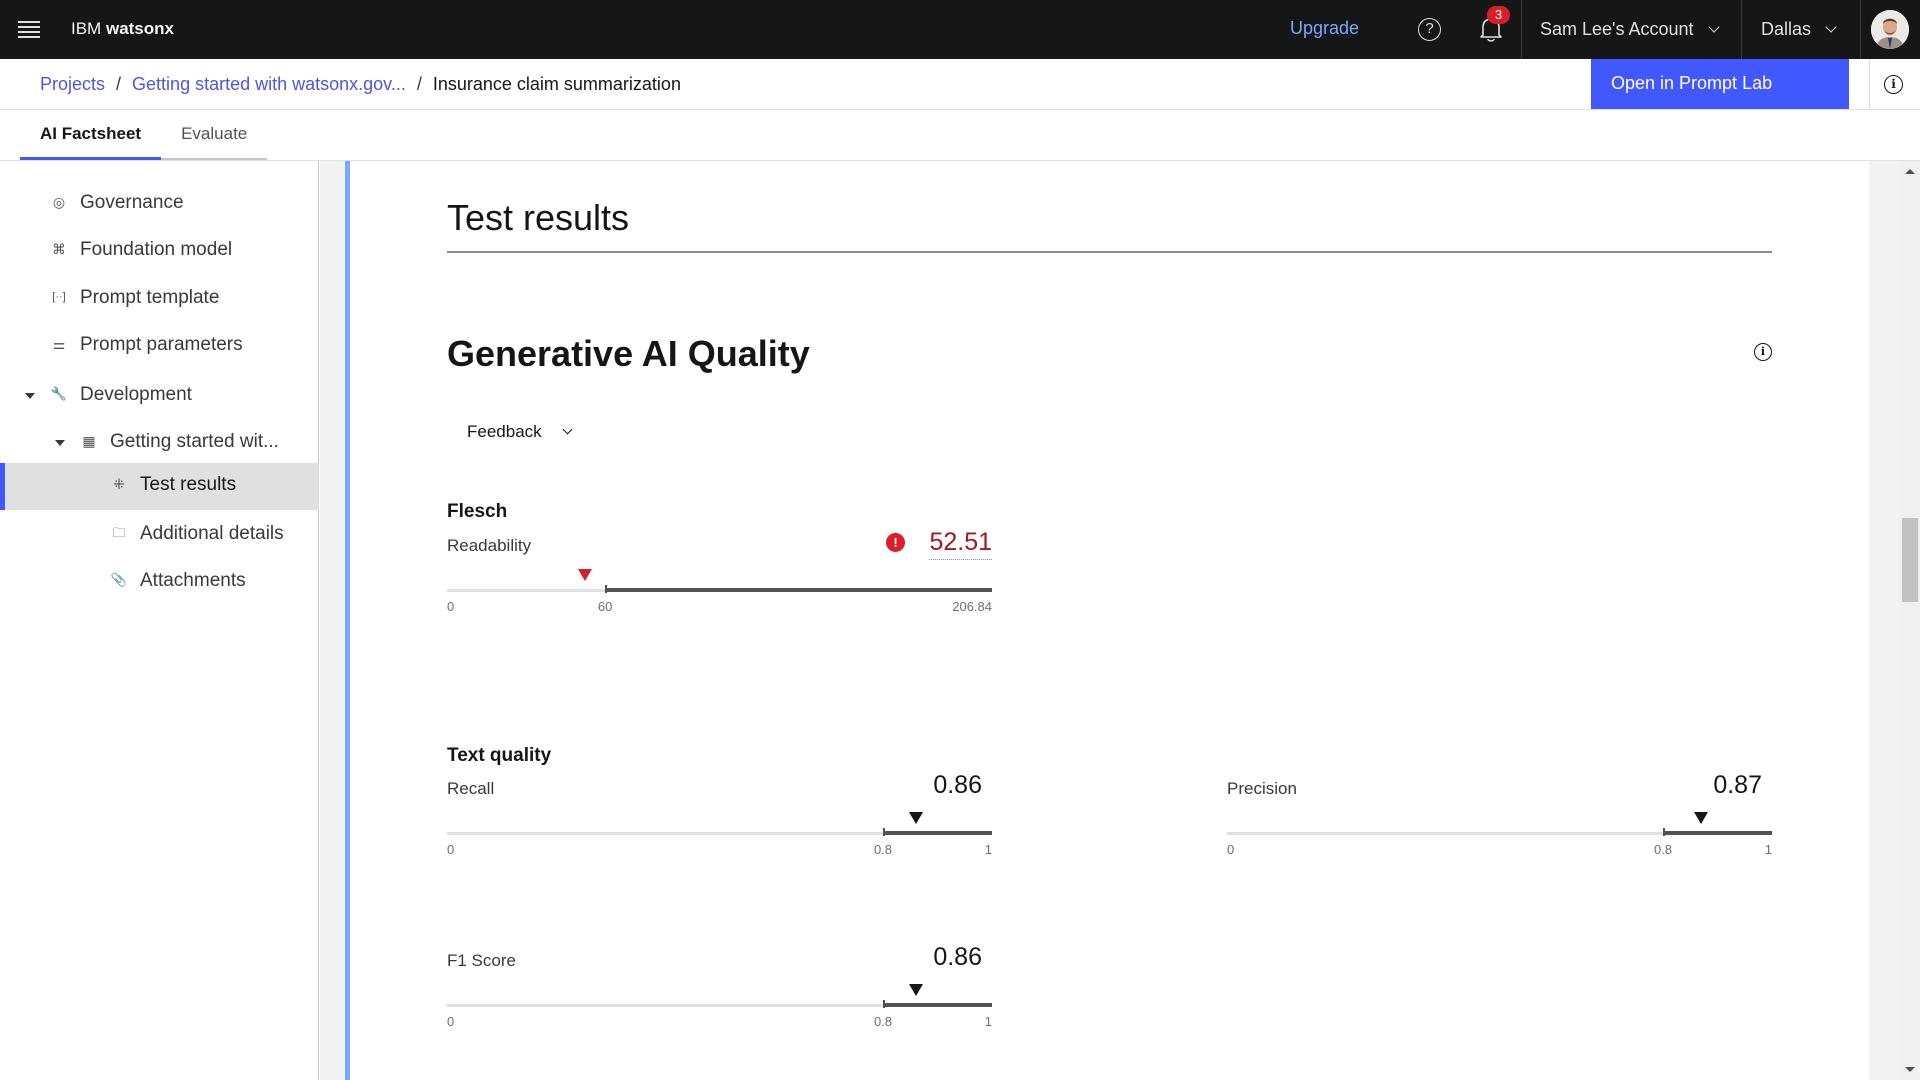 The image size is (1920, 1080). Describe the element at coordinates (91, 135) in the screenshot. I see `tab-ai-factsheet: AI Factsheet` at that location.